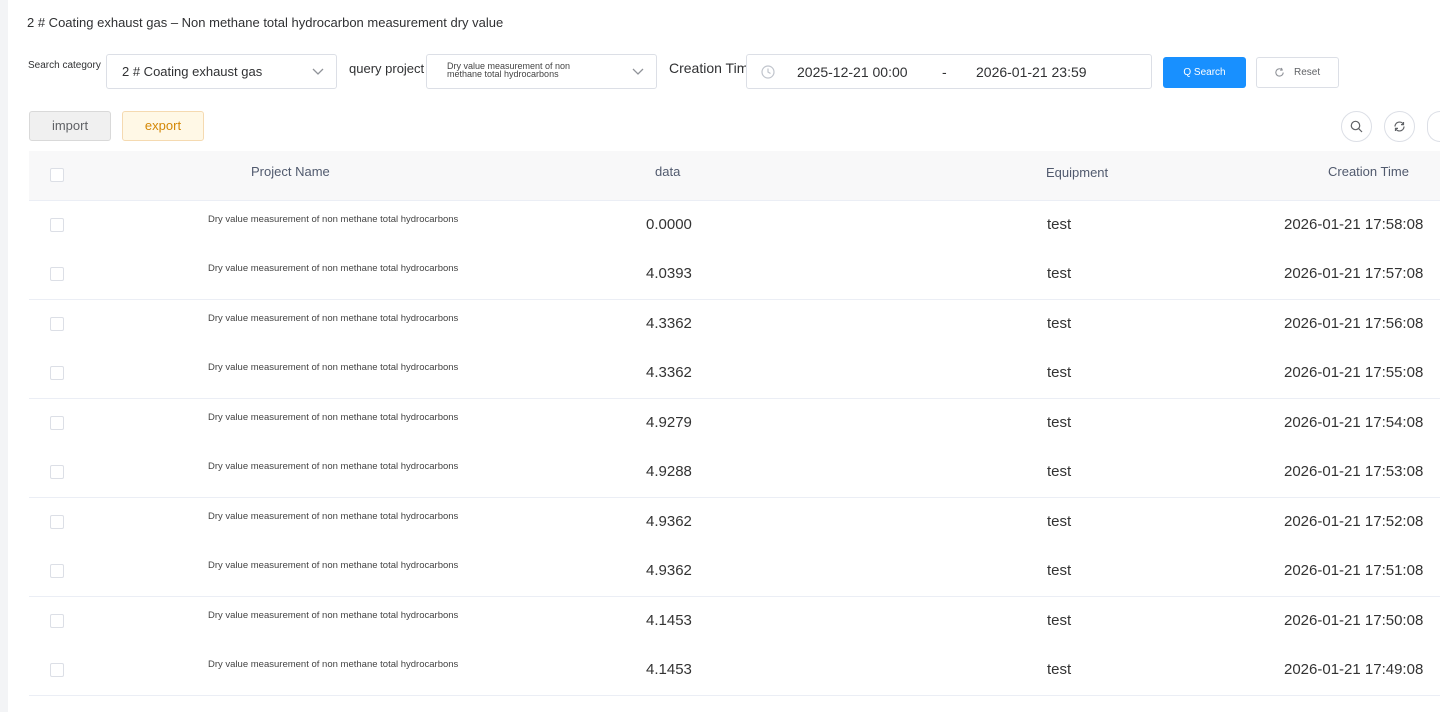 This screenshot has height=712, width=1440. What do you see at coordinates (669, 273) in the screenshot?
I see `cell-data: 4.0393` at bounding box center [669, 273].